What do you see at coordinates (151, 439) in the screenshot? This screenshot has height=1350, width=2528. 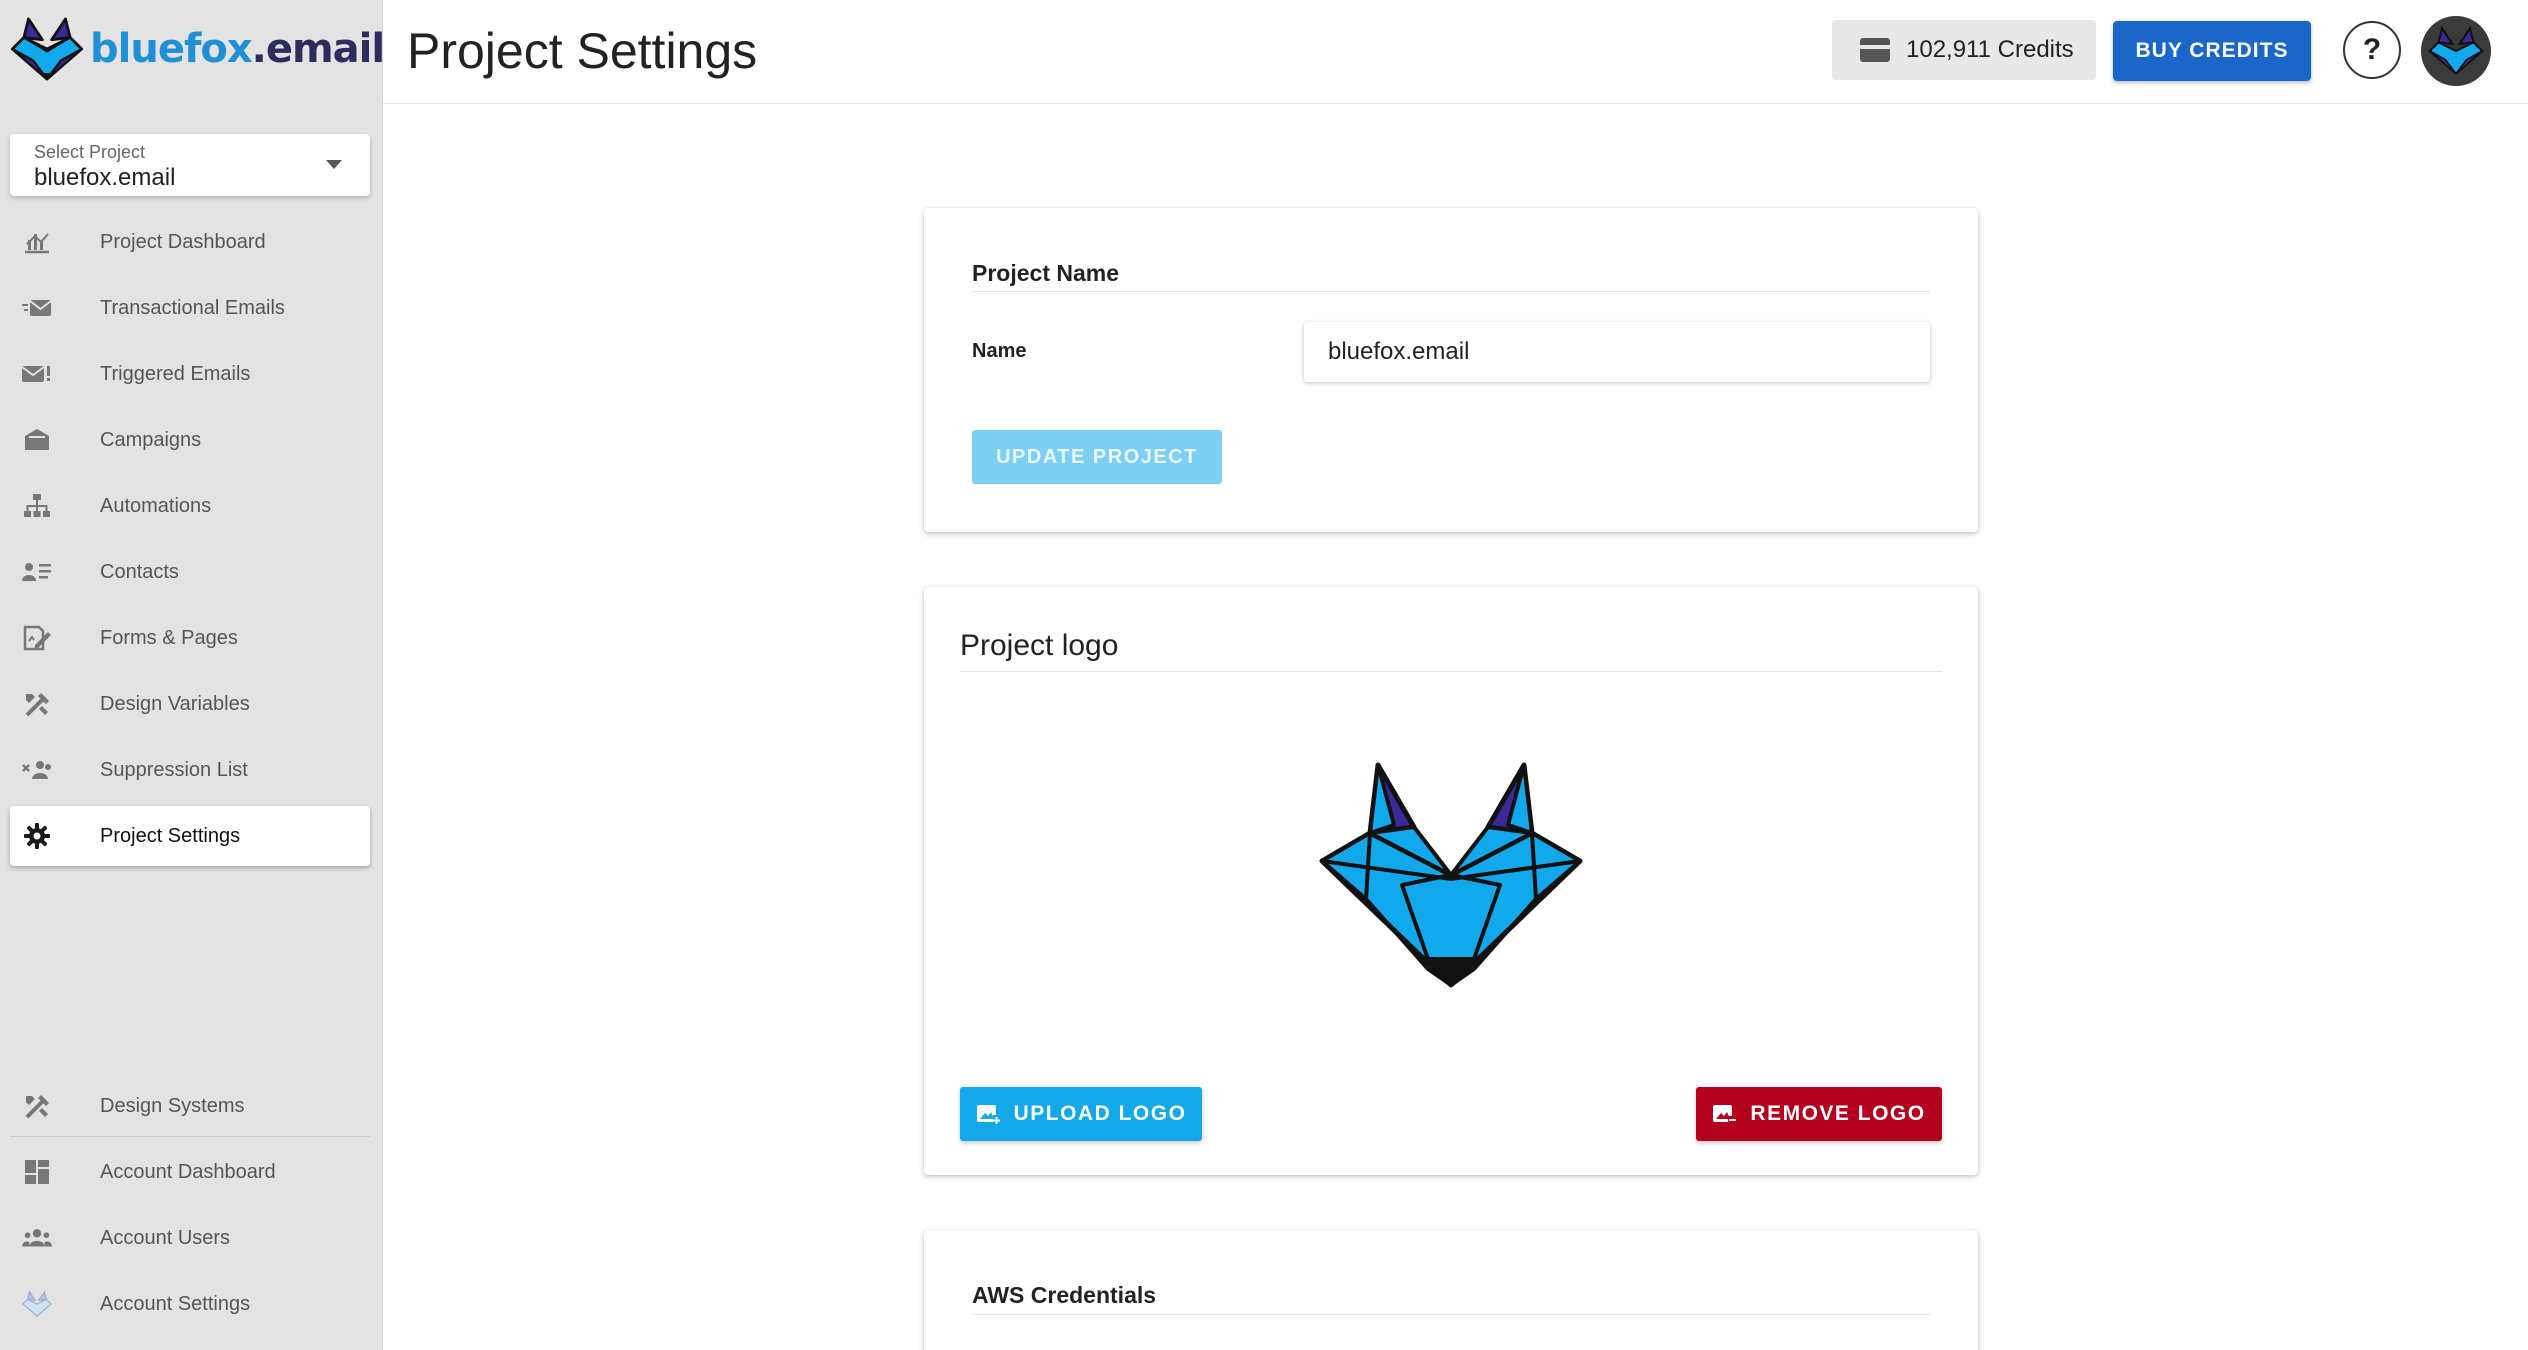 I see `sidebar-item-label: Campaigns` at bounding box center [151, 439].